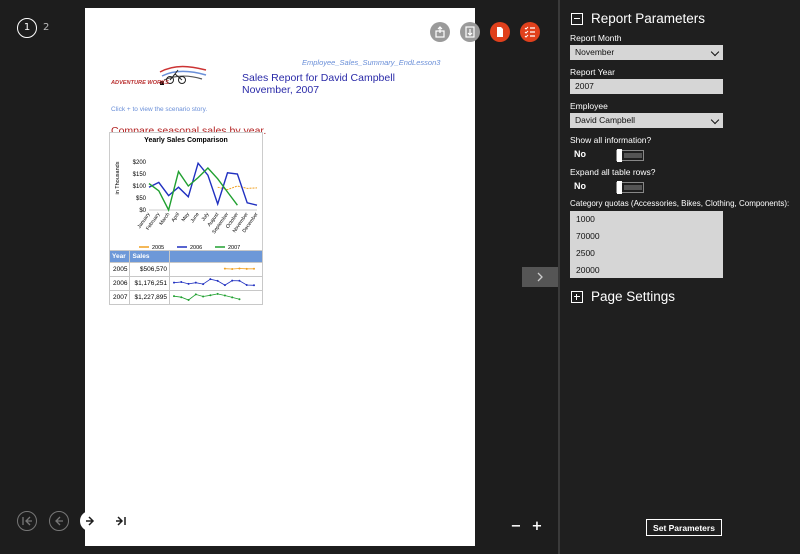 This screenshot has height=554, width=800. I want to click on table-cell-sales: $1,176,251, so click(149, 283).